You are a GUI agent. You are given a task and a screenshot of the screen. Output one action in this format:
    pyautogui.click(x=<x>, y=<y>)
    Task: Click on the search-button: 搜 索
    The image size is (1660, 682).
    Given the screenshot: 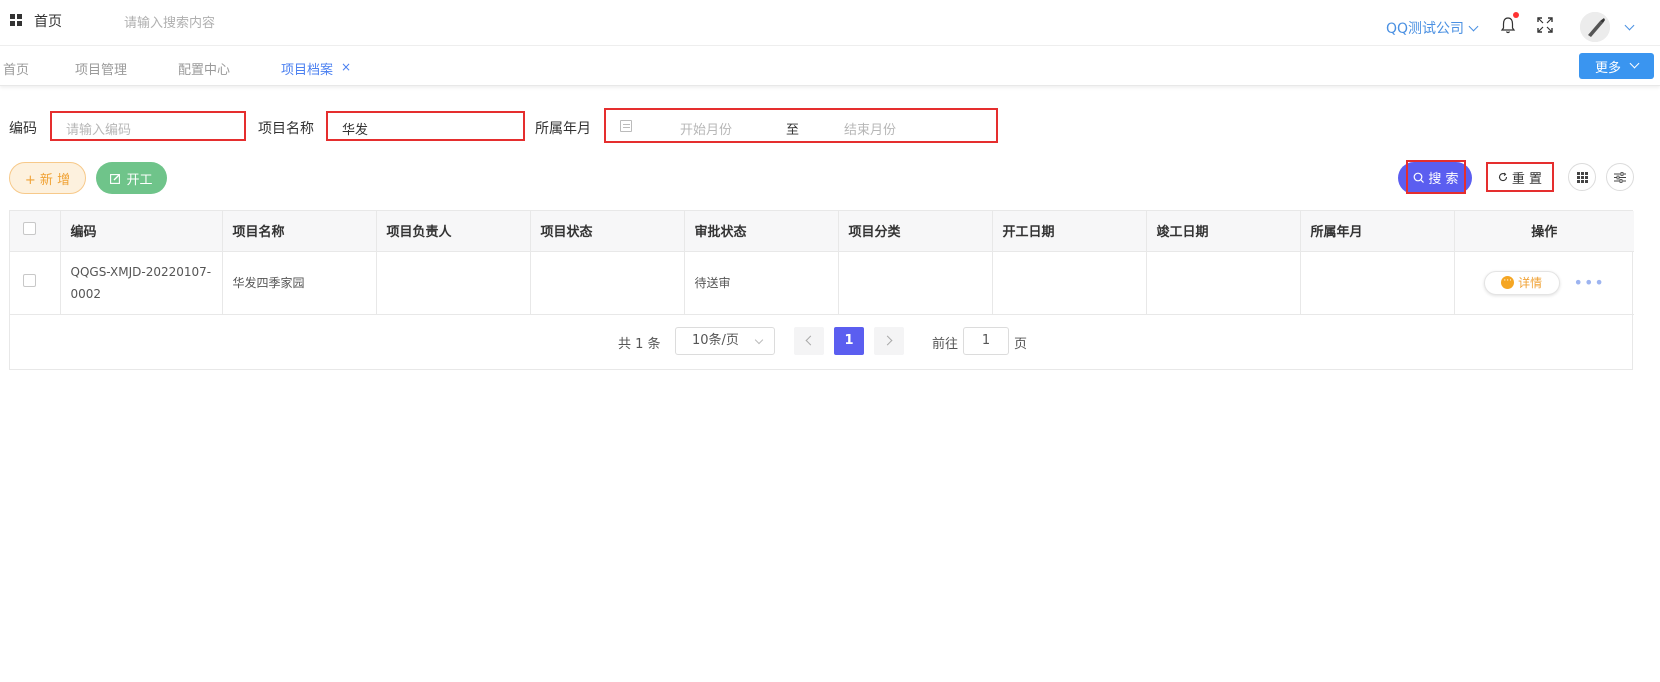 What is the action you would take?
    pyautogui.click(x=1436, y=177)
    